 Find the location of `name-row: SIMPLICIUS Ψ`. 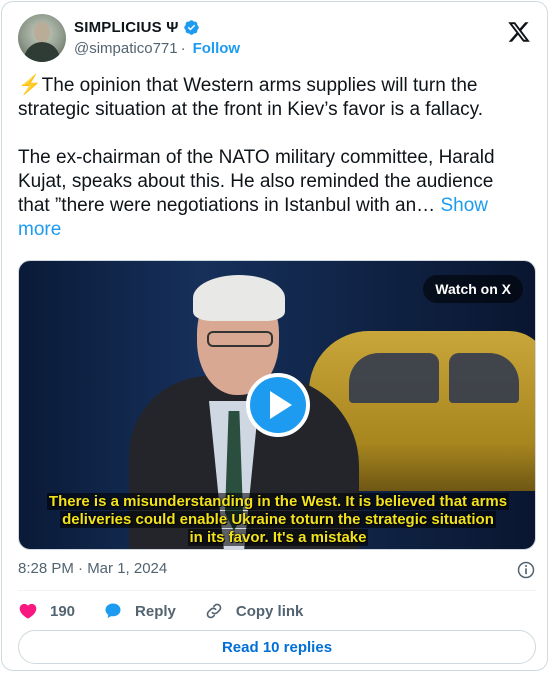

name-row: SIMPLICIUS Ψ is located at coordinates (137, 27).